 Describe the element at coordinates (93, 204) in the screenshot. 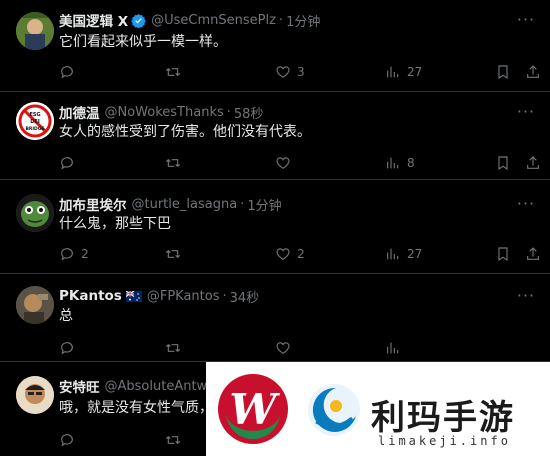

I see `display-name: 加布里埃尔` at that location.